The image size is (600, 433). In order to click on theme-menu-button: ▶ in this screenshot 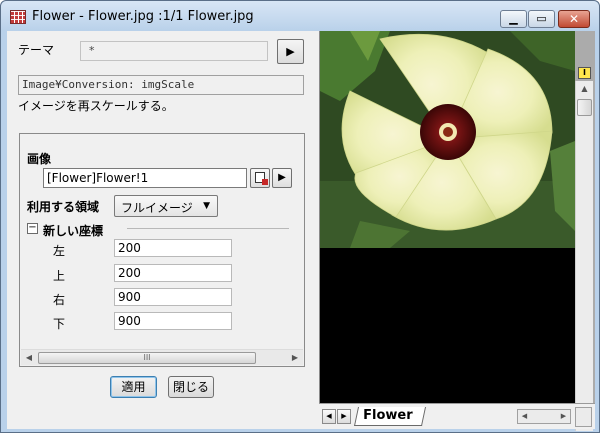, I will do `click(290, 51)`.